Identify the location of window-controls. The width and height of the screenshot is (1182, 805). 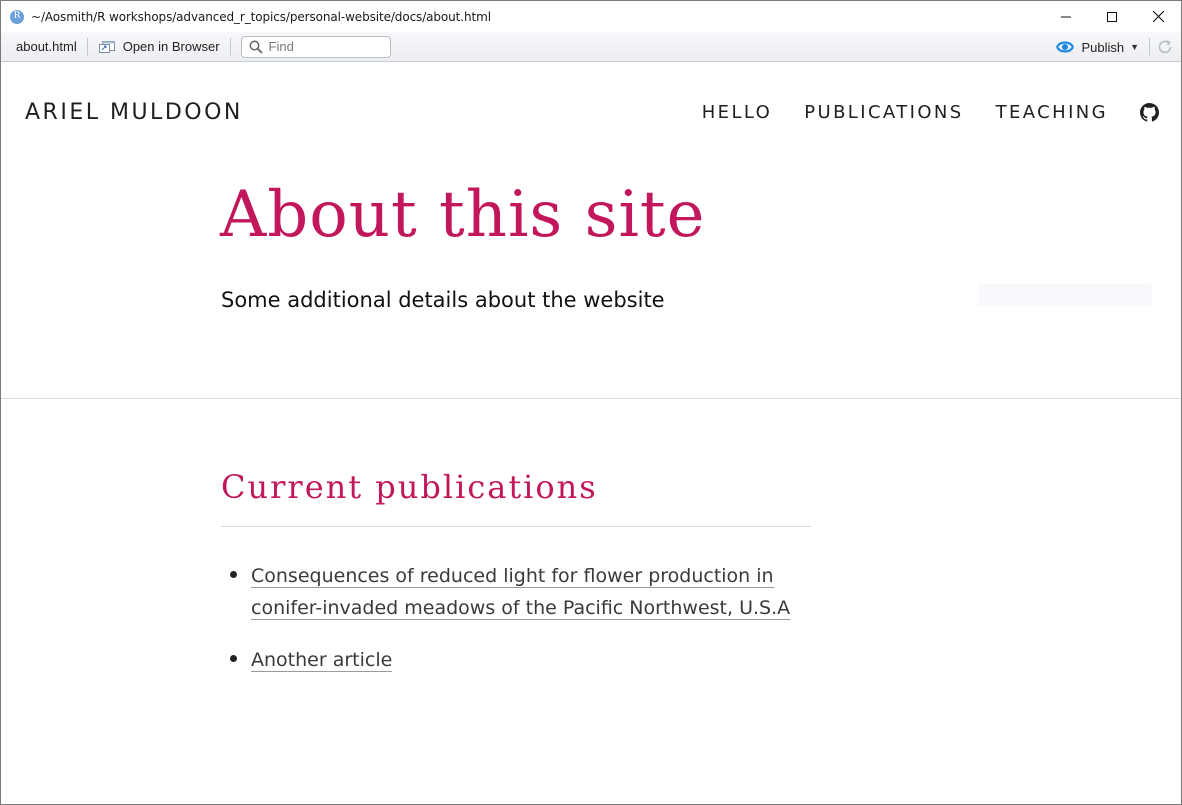
(1112, 16).